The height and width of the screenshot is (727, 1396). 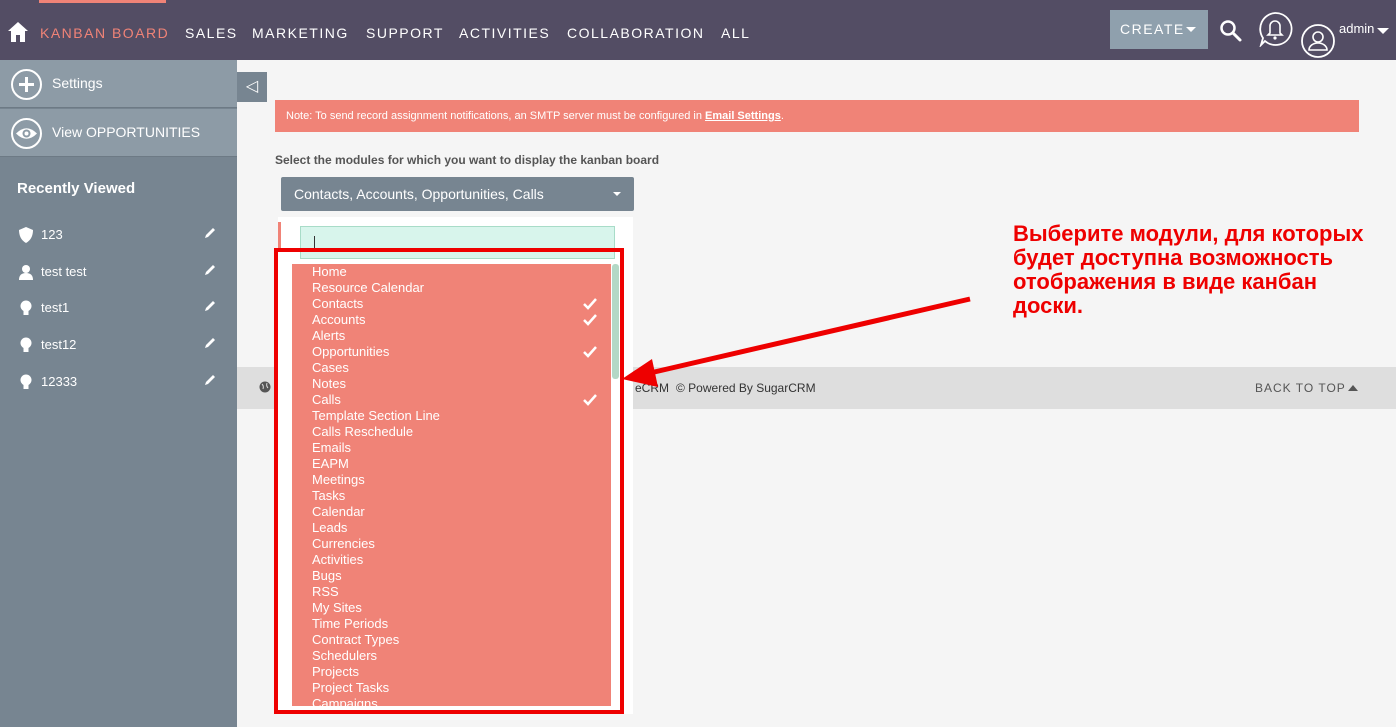 I want to click on modules-multiselect: Contacts, Accounts, Opportunities, Calls, so click(x=457, y=194).